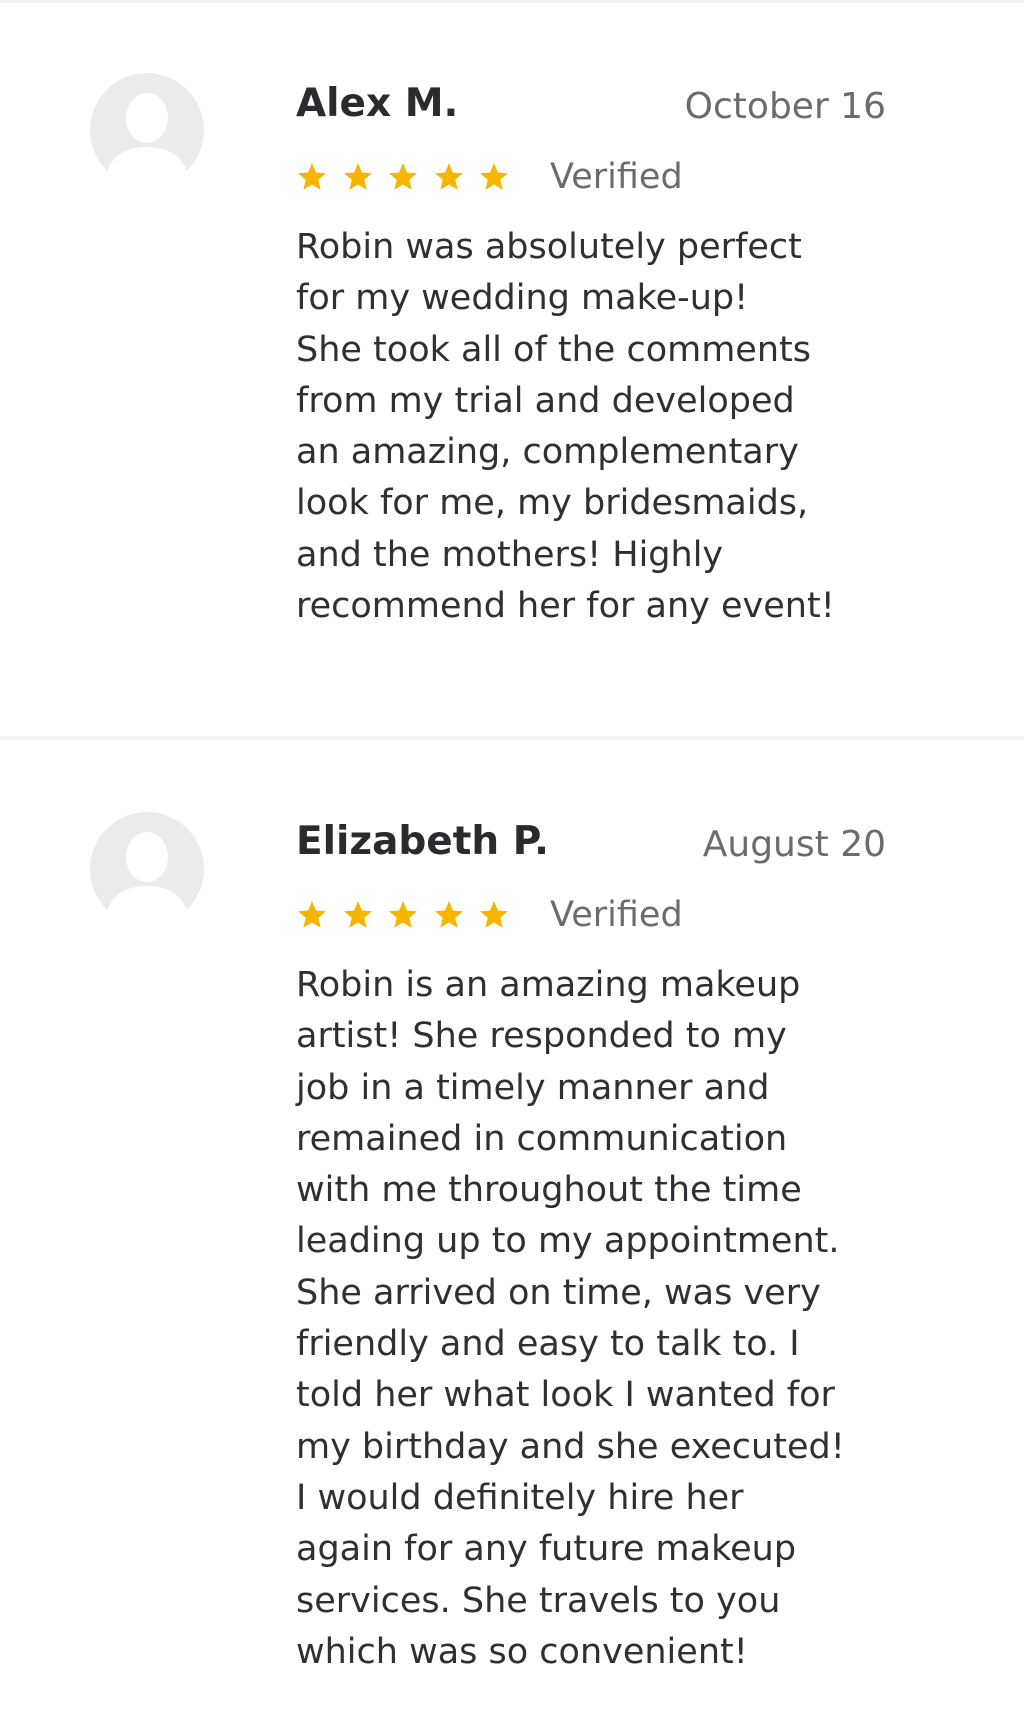  I want to click on review-body-line: for my wedding make-up!, so click(522, 298).